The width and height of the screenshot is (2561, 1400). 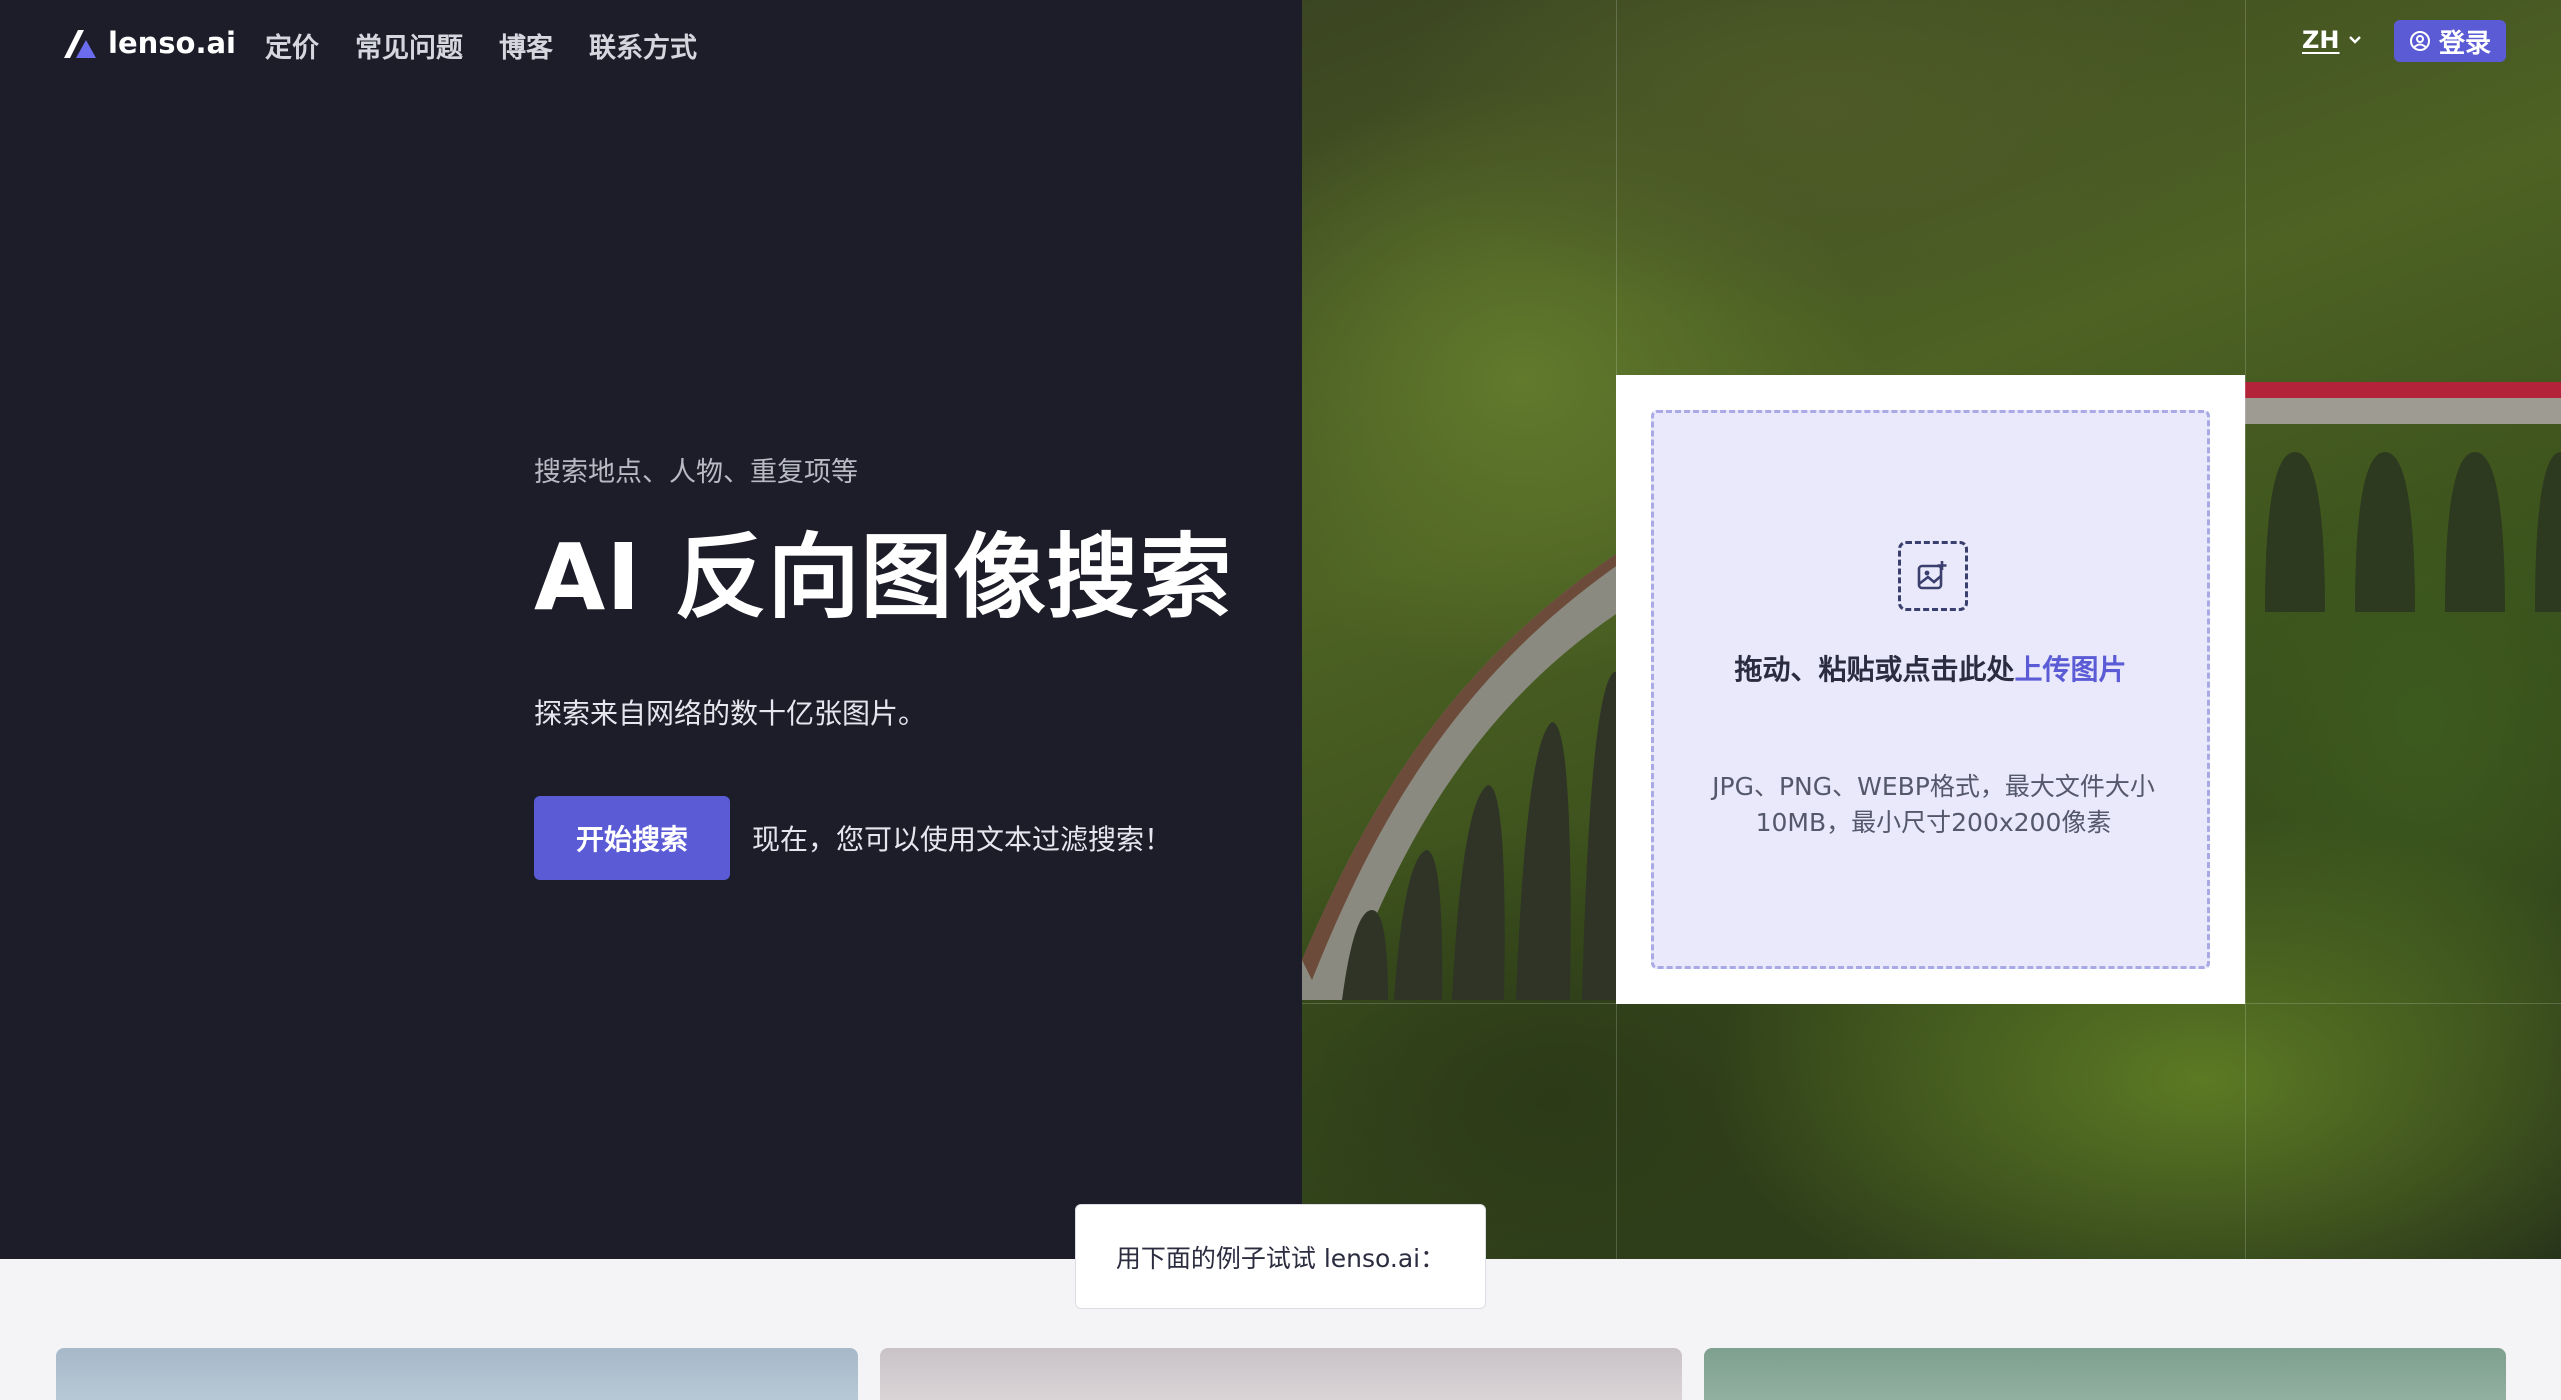 I want to click on language-label: ZH, so click(x=2321, y=40).